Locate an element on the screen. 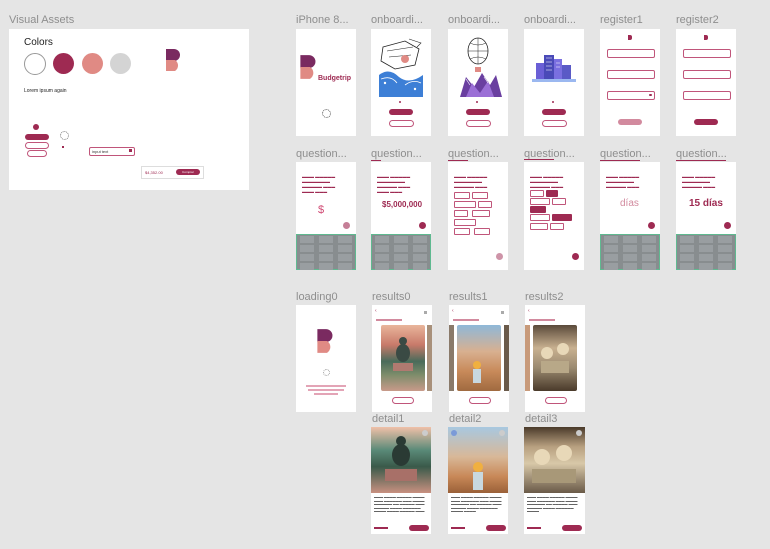  amount-value: $5,000,000 is located at coordinates (402, 204).